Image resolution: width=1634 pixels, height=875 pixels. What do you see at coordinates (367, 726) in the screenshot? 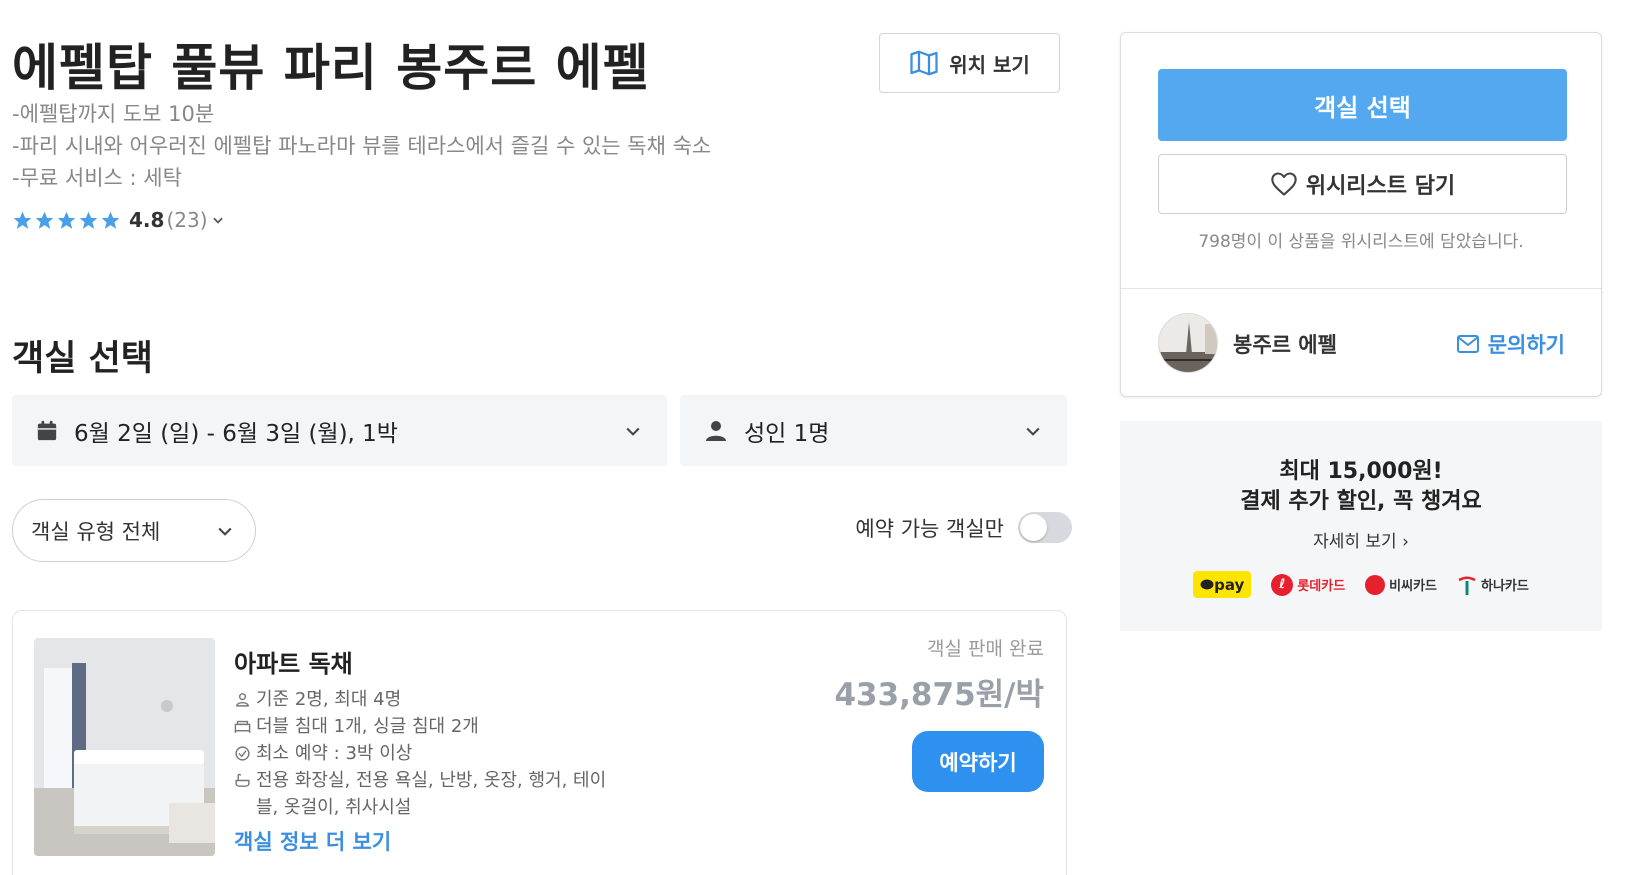
I see `amenity-beds: 더블 침대 1개, 싱글 침대 2개` at bounding box center [367, 726].